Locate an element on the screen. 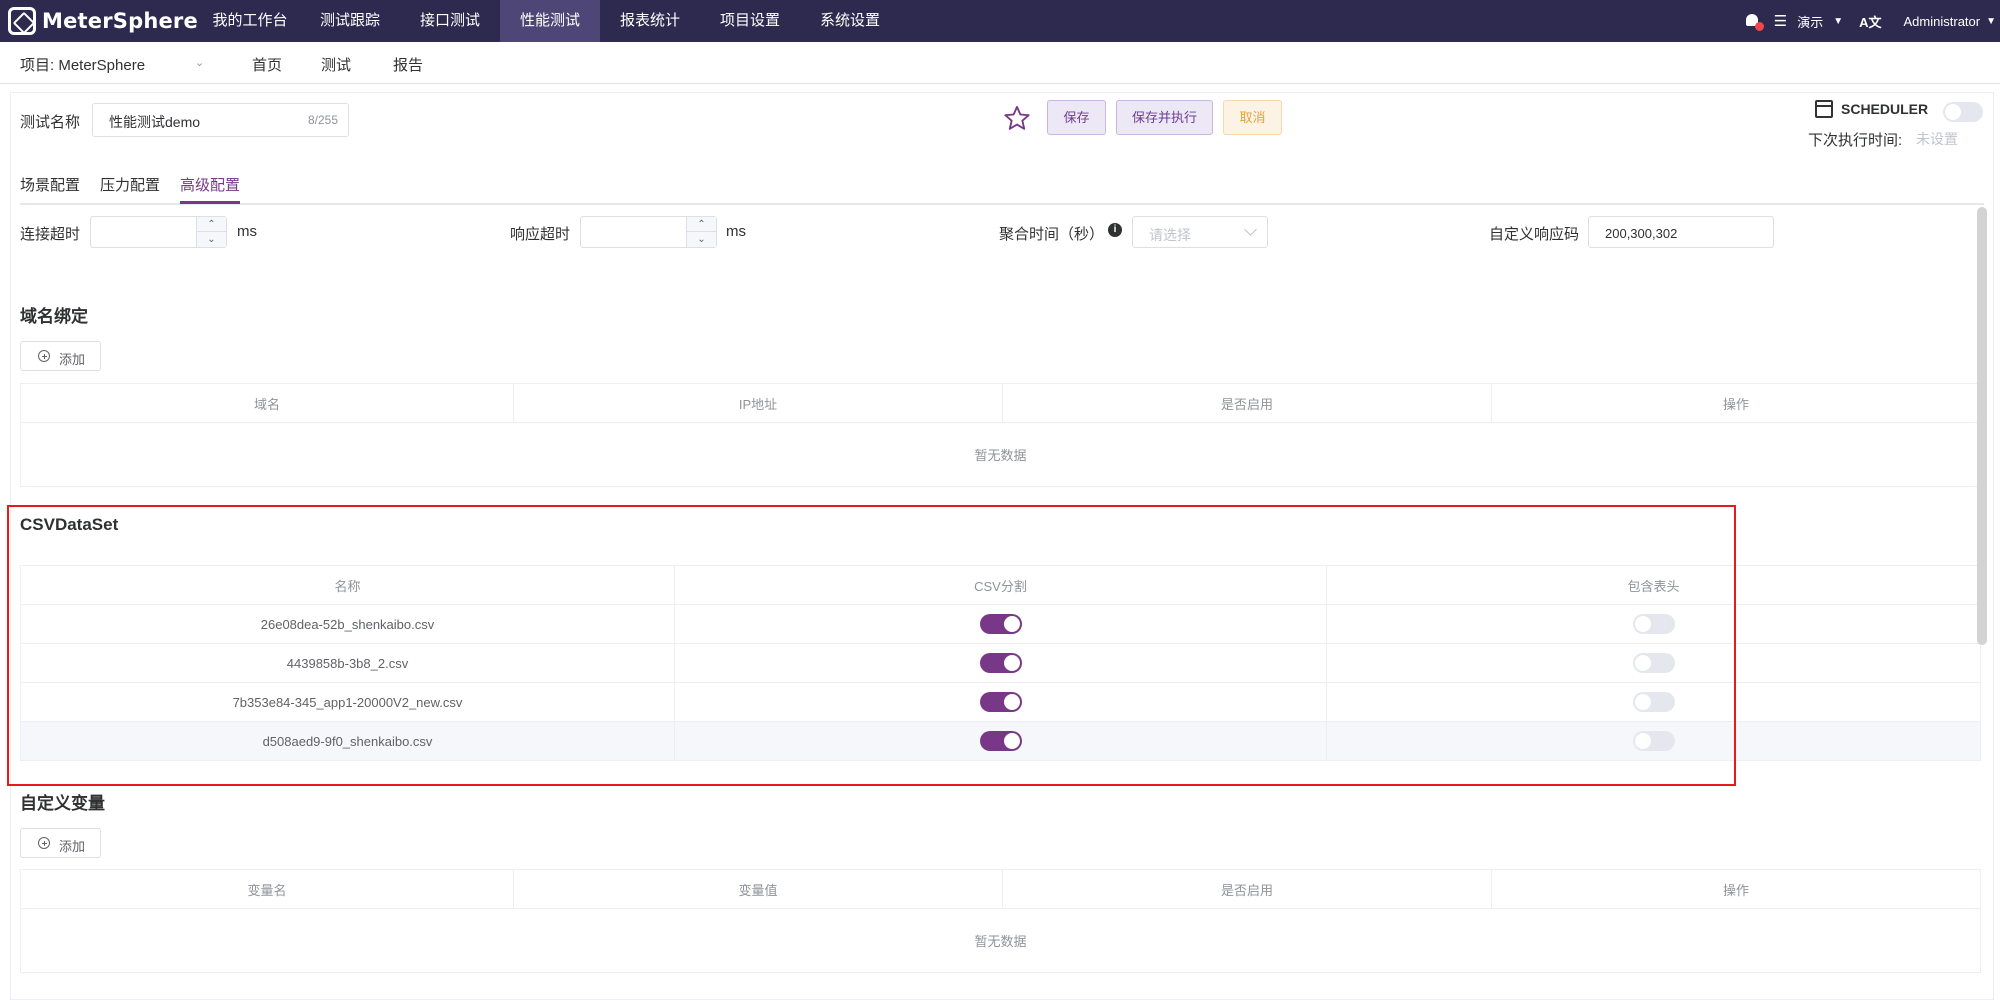 This screenshot has width=2000, height=1000. scheduler-toggle is located at coordinates (1963, 112).